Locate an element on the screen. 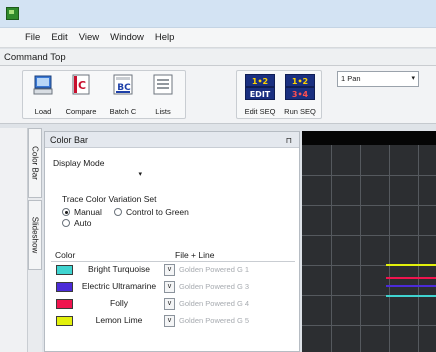 This screenshot has height=352, width=436. edit-seq-icon-top: 1•2 is located at coordinates (260, 80).